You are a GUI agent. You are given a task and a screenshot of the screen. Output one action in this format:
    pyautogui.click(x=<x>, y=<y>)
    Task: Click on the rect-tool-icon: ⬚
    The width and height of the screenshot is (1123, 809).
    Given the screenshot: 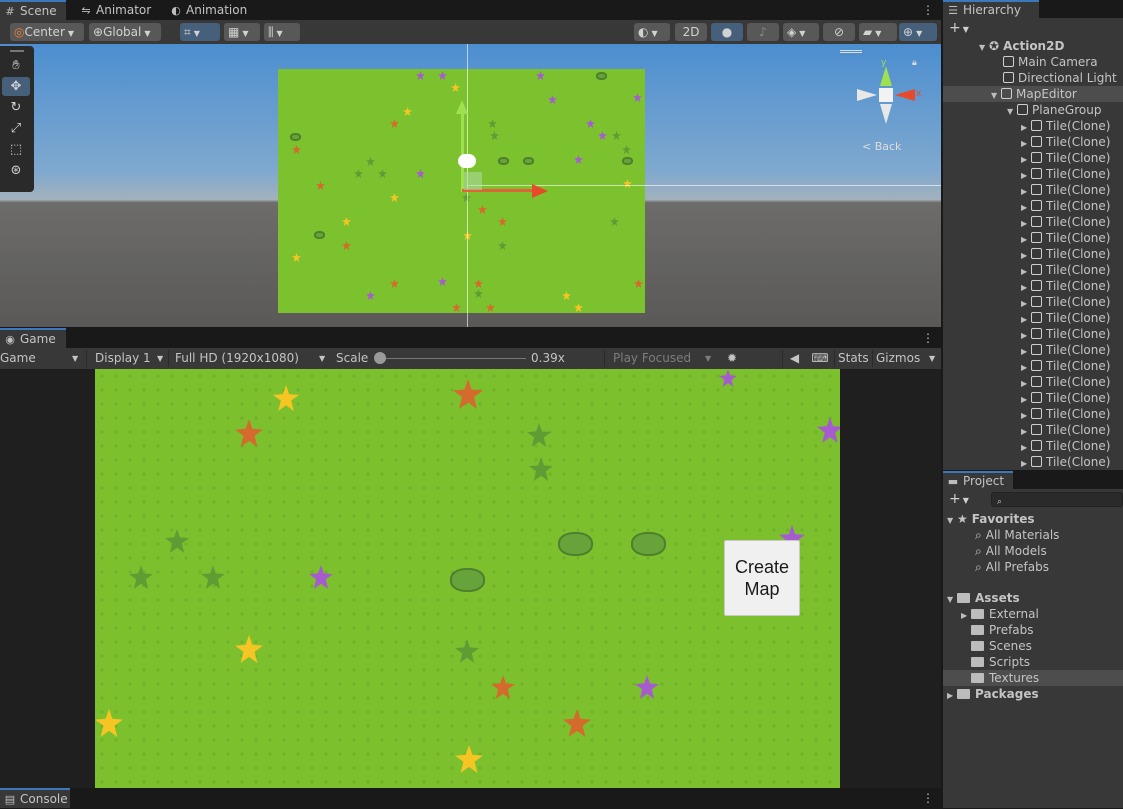 What is the action you would take?
    pyautogui.click(x=16, y=149)
    